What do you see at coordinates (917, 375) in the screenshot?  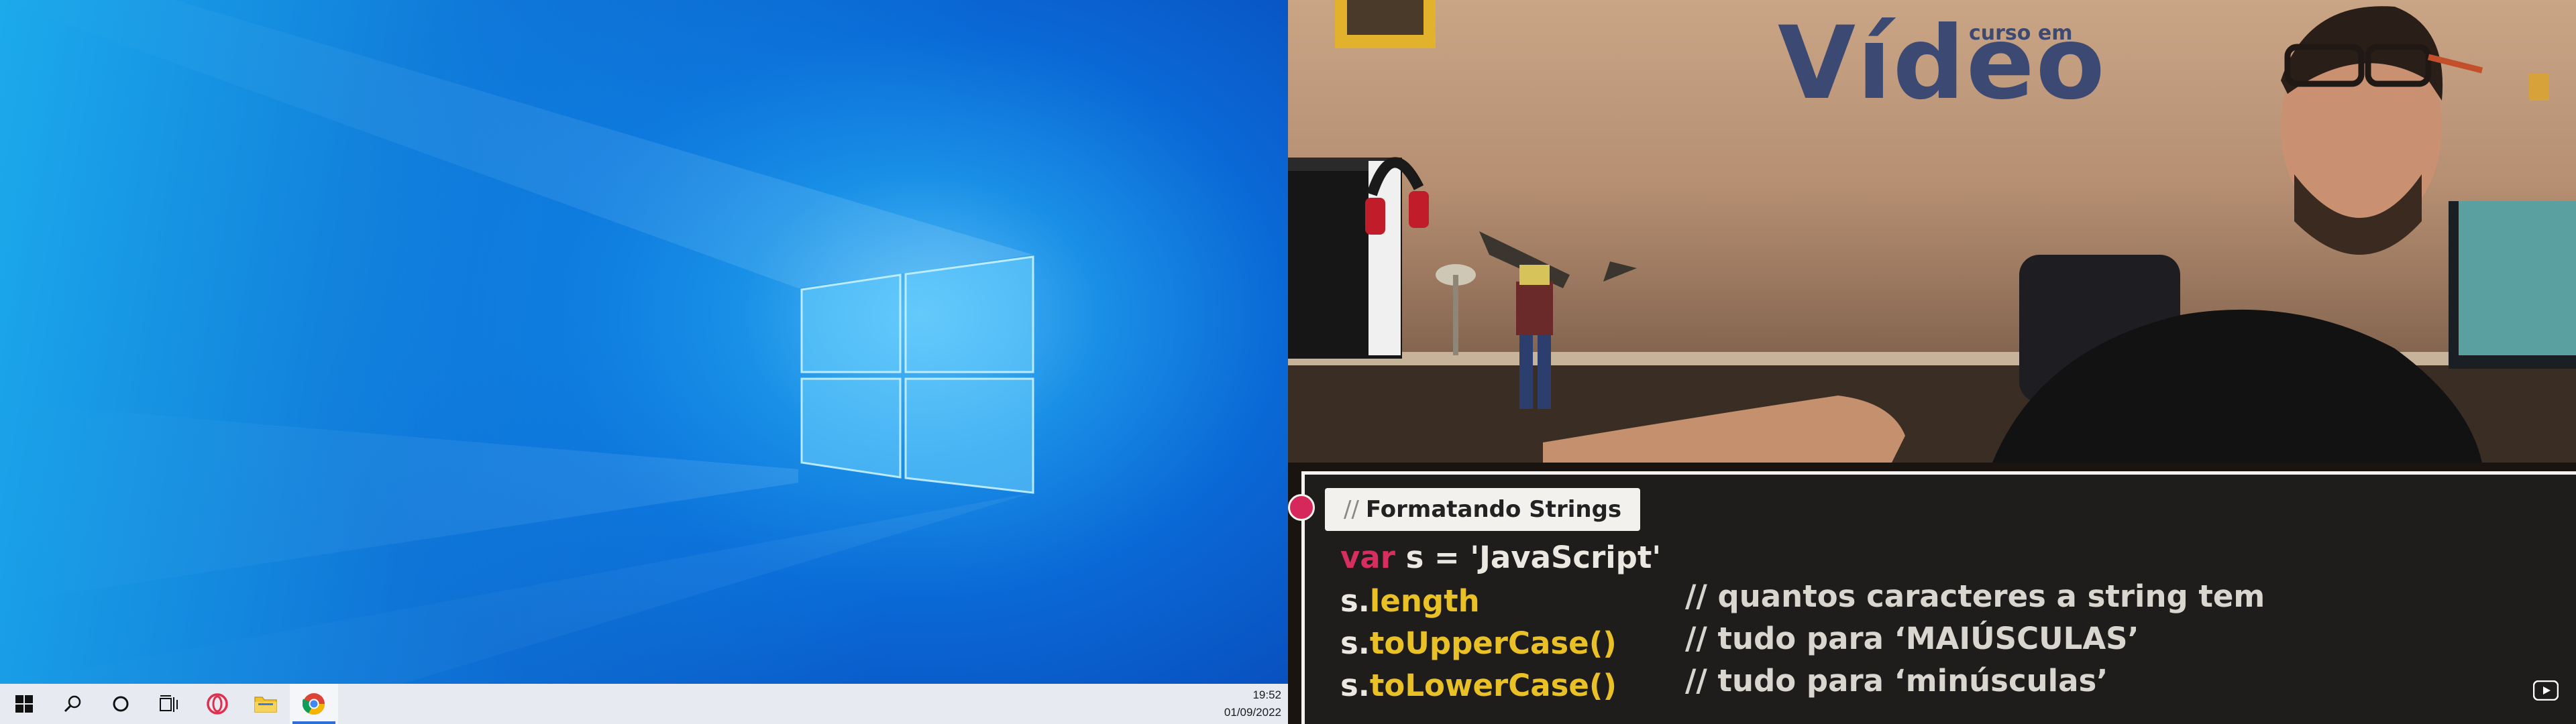 I see `windows-logo` at bounding box center [917, 375].